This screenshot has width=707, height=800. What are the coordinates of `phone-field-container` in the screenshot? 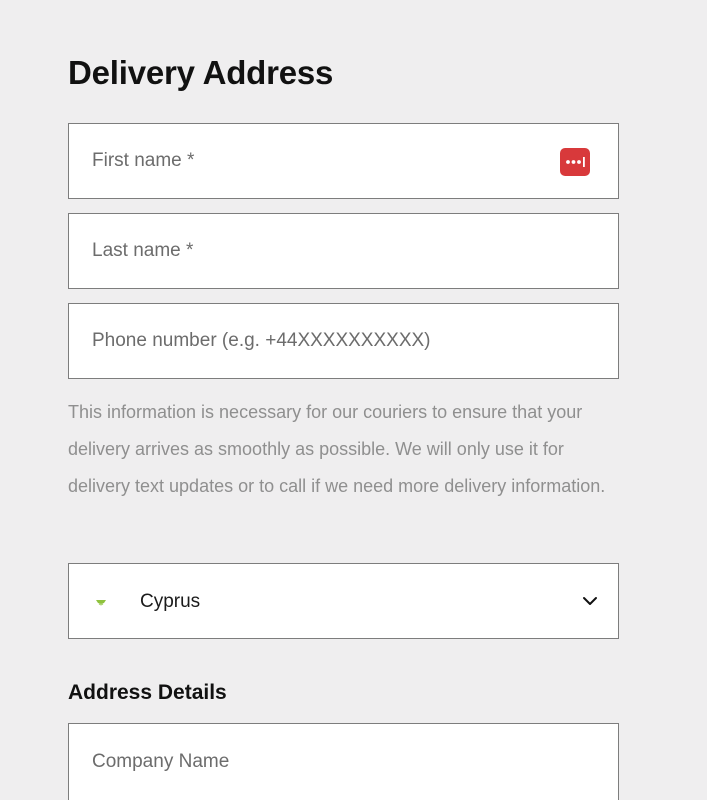 It's located at (343, 341).